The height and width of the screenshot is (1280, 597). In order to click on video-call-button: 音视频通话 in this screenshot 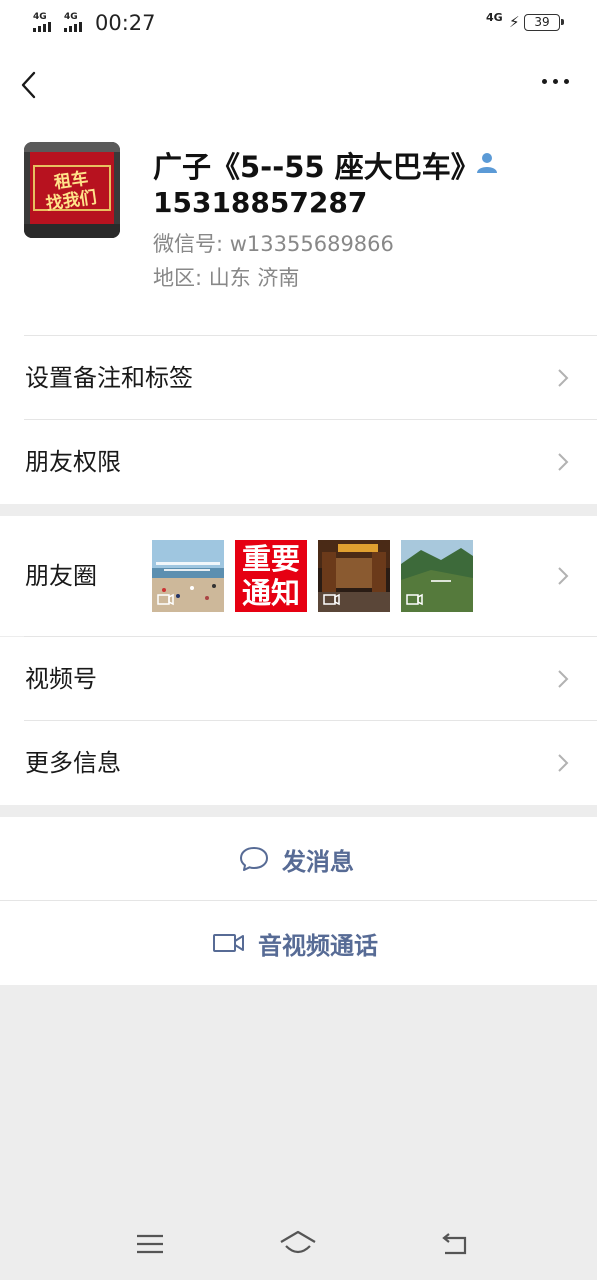, I will do `click(298, 943)`.